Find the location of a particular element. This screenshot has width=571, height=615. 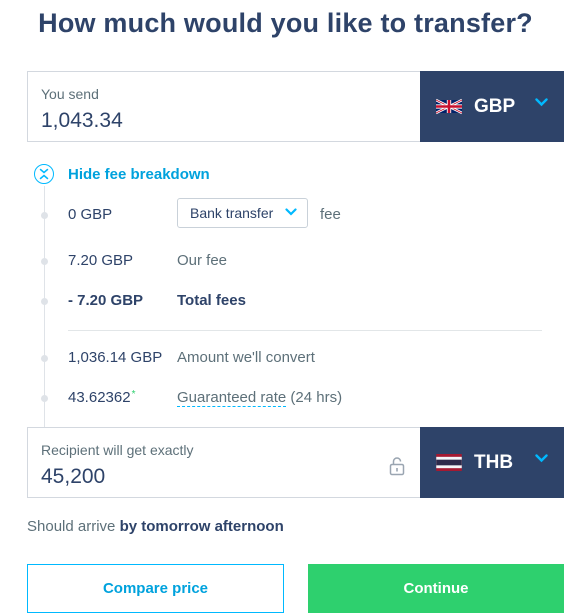

receive-currency-code: THB is located at coordinates (494, 462).